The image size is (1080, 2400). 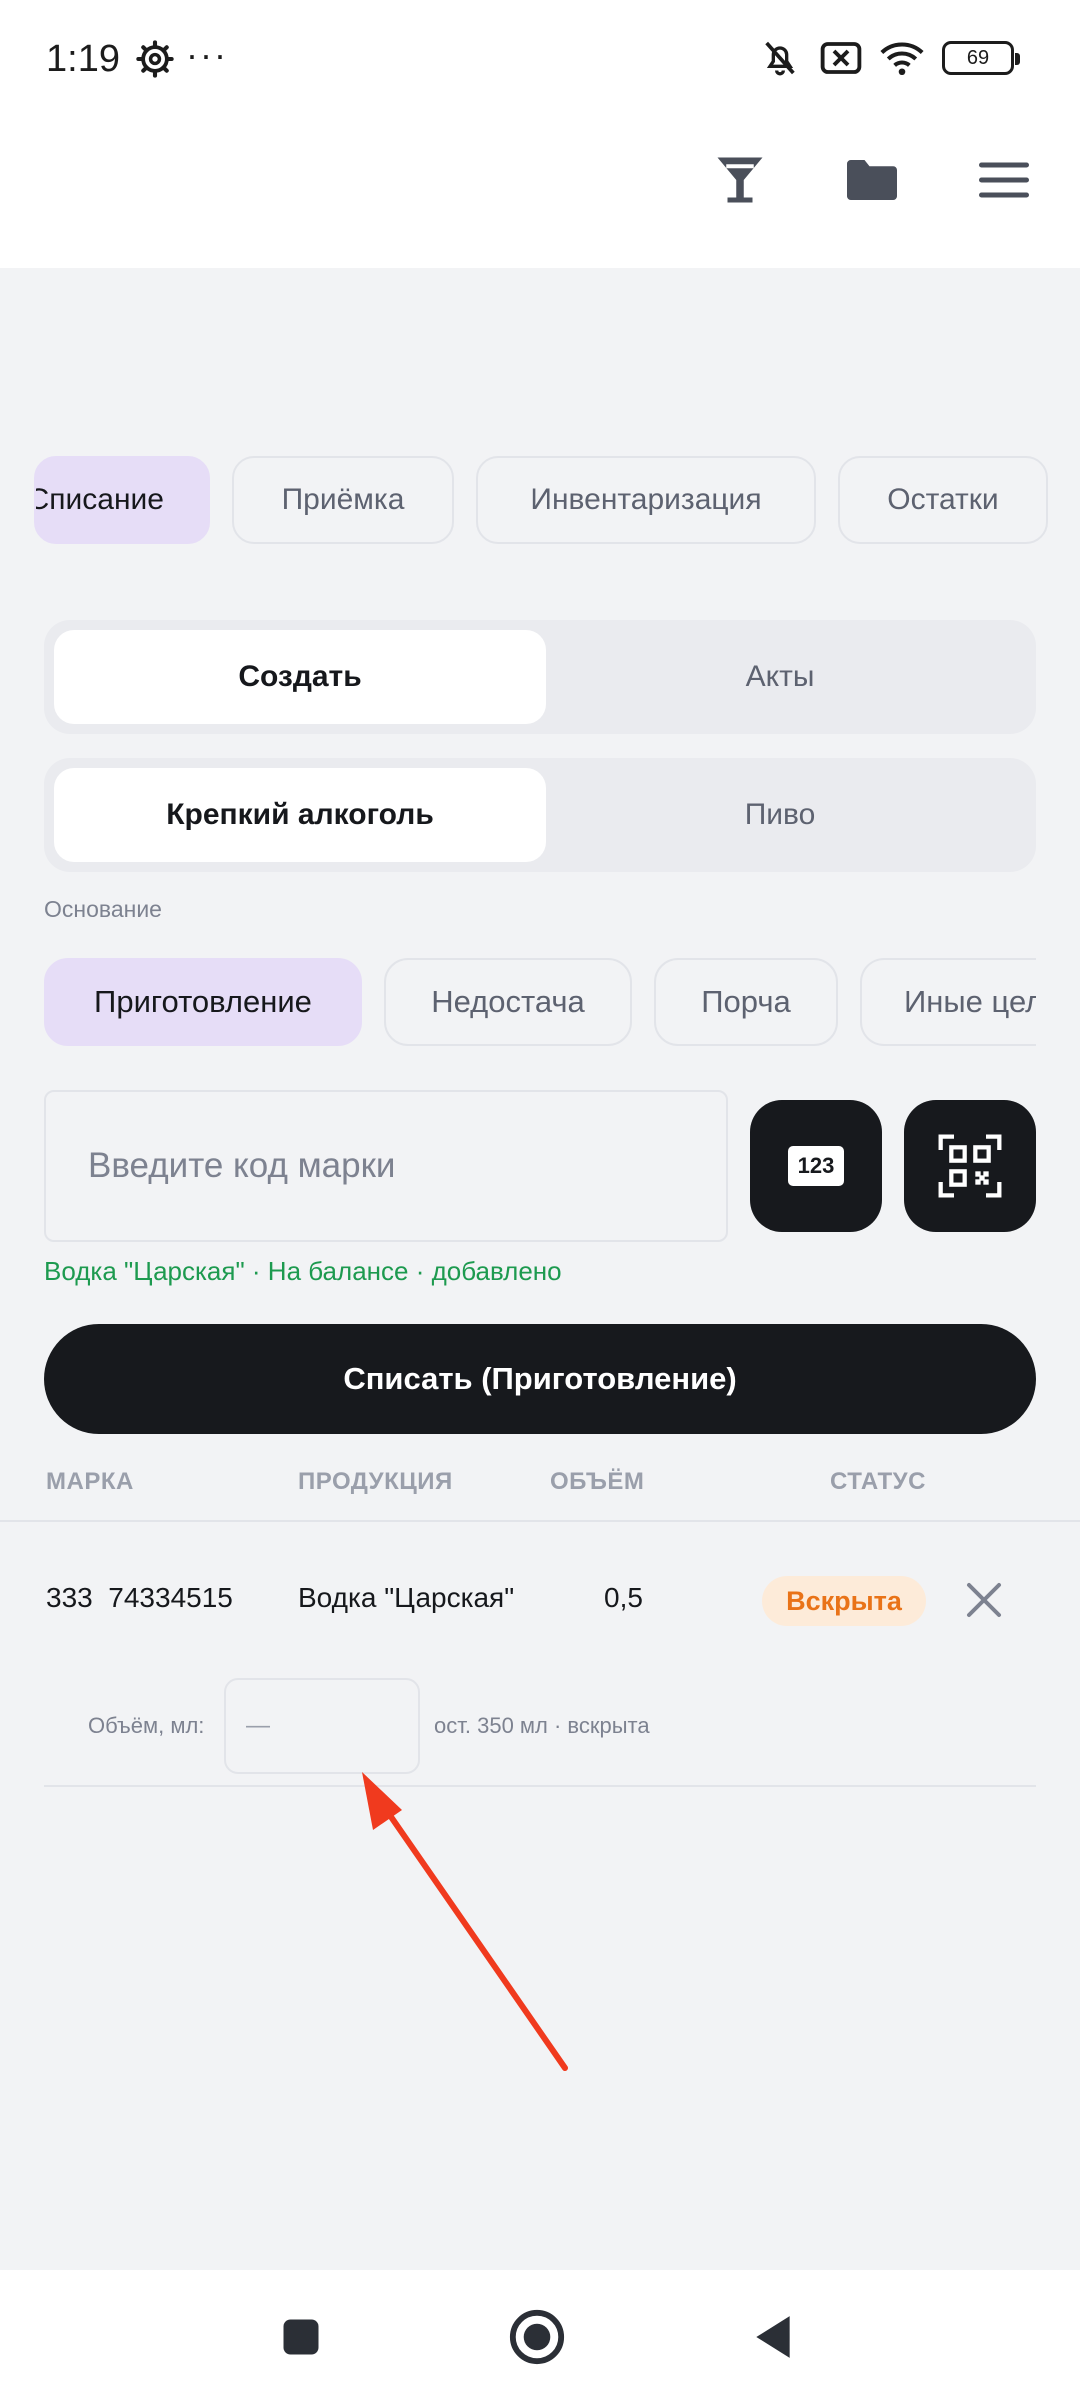 I want to click on back-button, so click(x=773, y=2337).